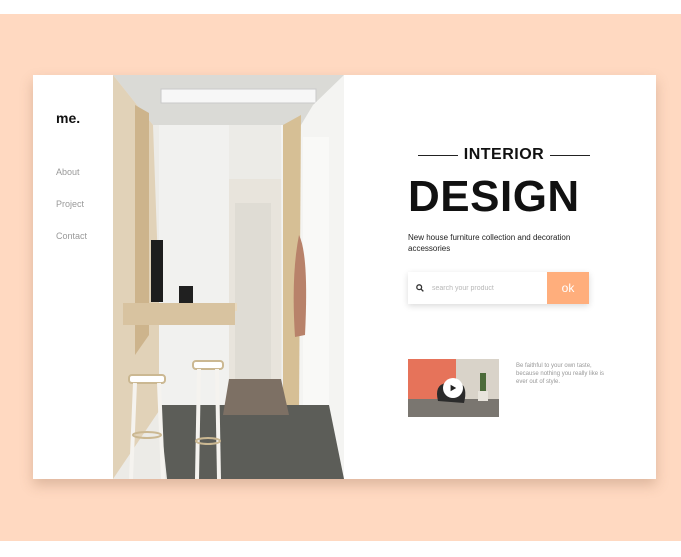 The image size is (681, 557). I want to click on hero-kicker: INTERIOR, so click(504, 155).